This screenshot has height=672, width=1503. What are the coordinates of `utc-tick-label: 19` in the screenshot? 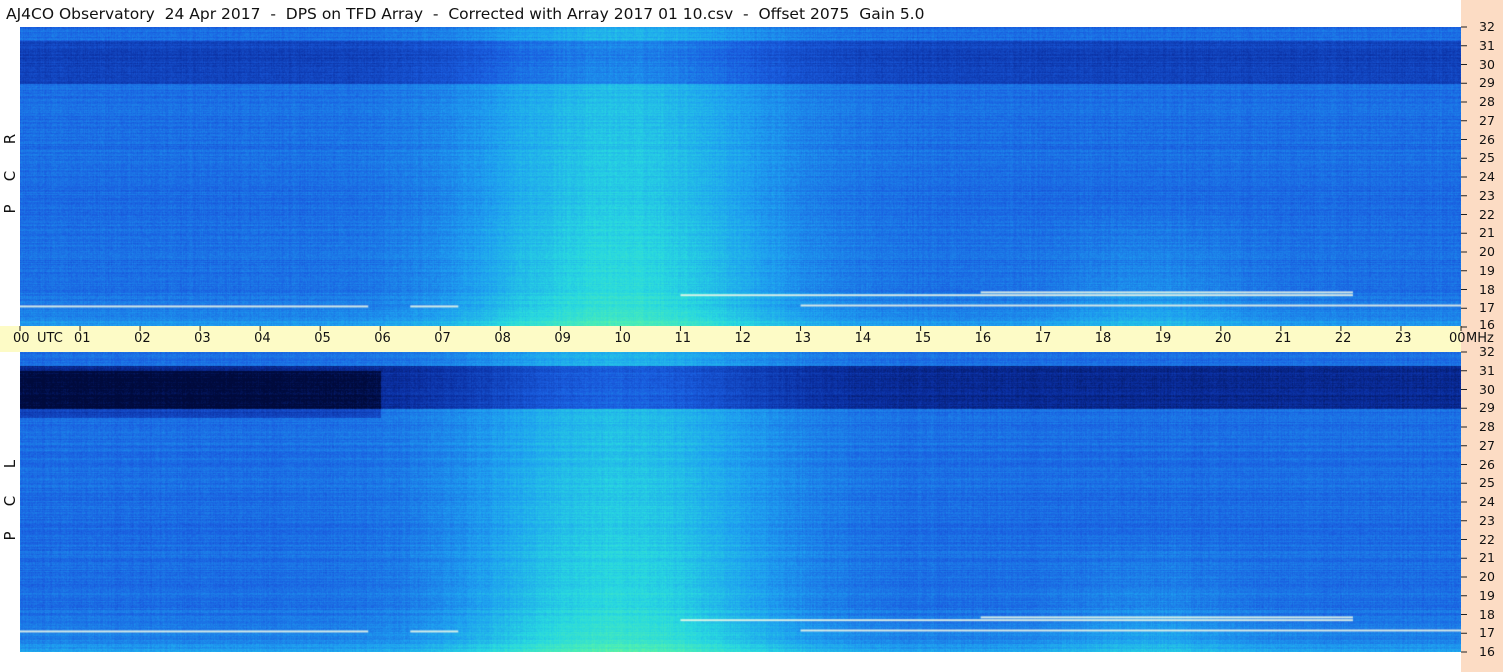 It's located at (1163, 338).